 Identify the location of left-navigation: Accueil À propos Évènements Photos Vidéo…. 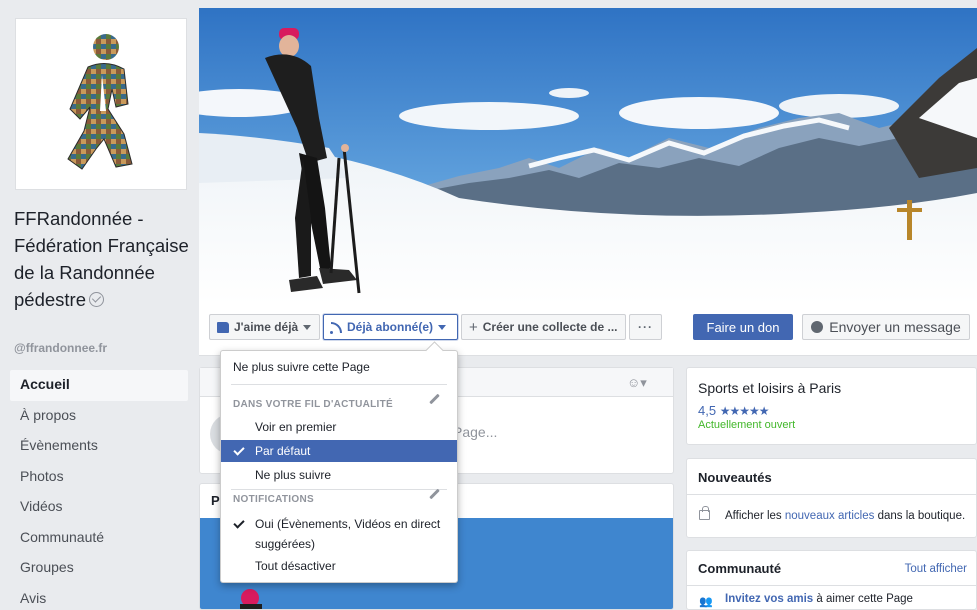
(99, 490).